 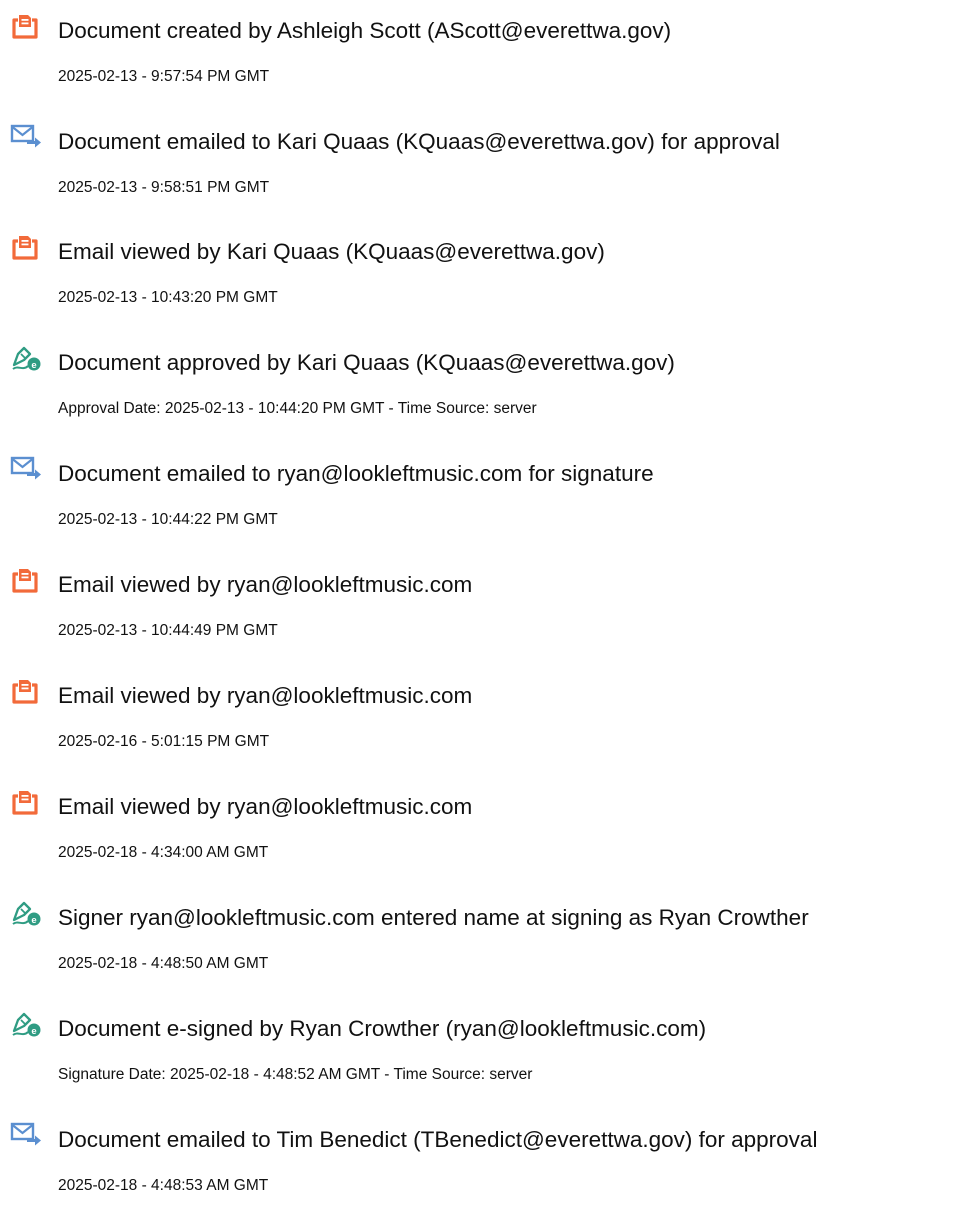 I want to click on audit-entry-timestamp: 2025-02-18 - 4:48:53 AM GMT, so click(x=163, y=1185).